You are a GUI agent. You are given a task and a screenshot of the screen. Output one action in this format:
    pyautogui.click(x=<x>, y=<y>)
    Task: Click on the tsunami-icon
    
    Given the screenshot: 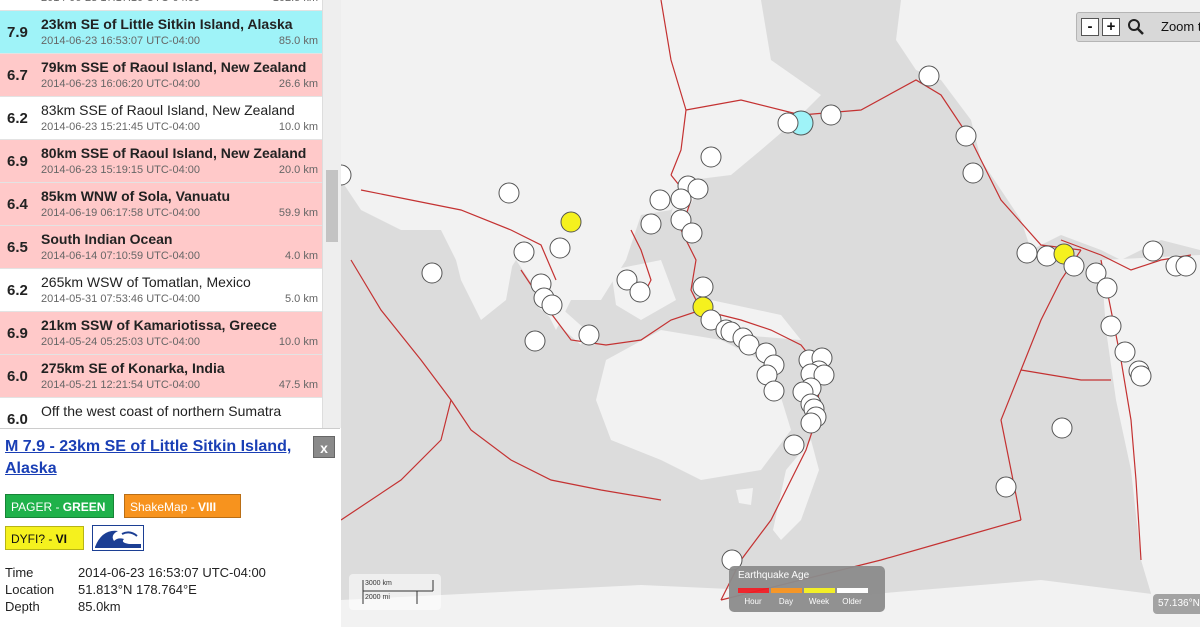 What is the action you would take?
    pyautogui.click(x=118, y=538)
    